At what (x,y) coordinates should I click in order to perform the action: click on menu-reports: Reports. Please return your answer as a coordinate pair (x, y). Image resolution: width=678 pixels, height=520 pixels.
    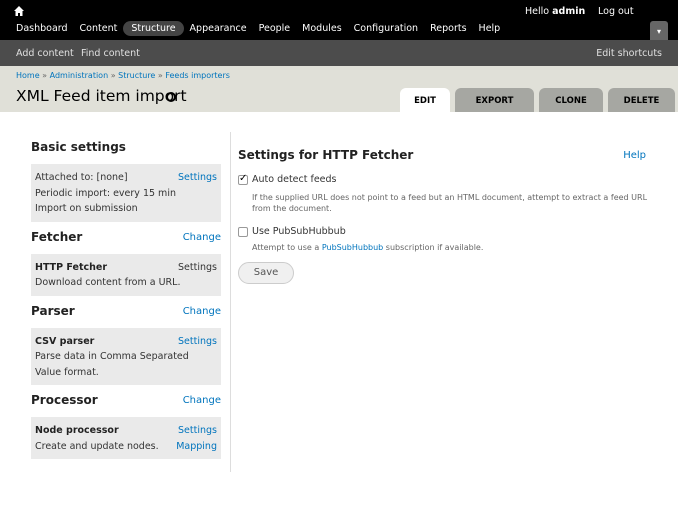
    Looking at the image, I should click on (448, 28).